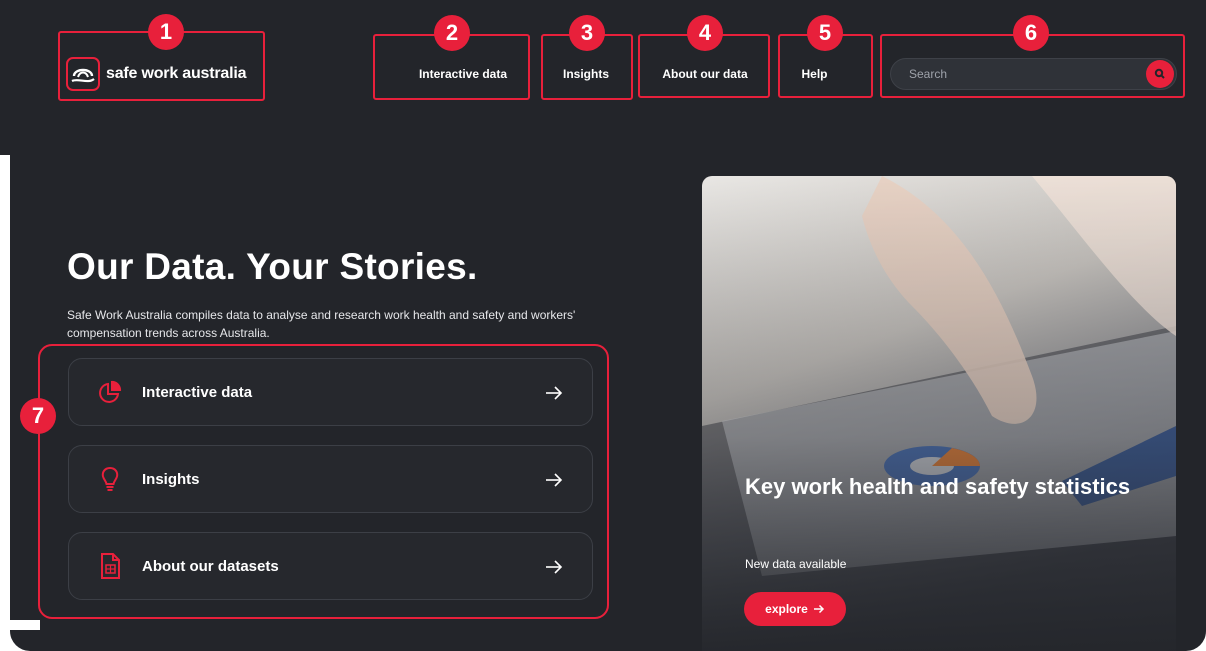 This screenshot has width=1206, height=651. I want to click on arrow-right-icon, so click(818, 609).